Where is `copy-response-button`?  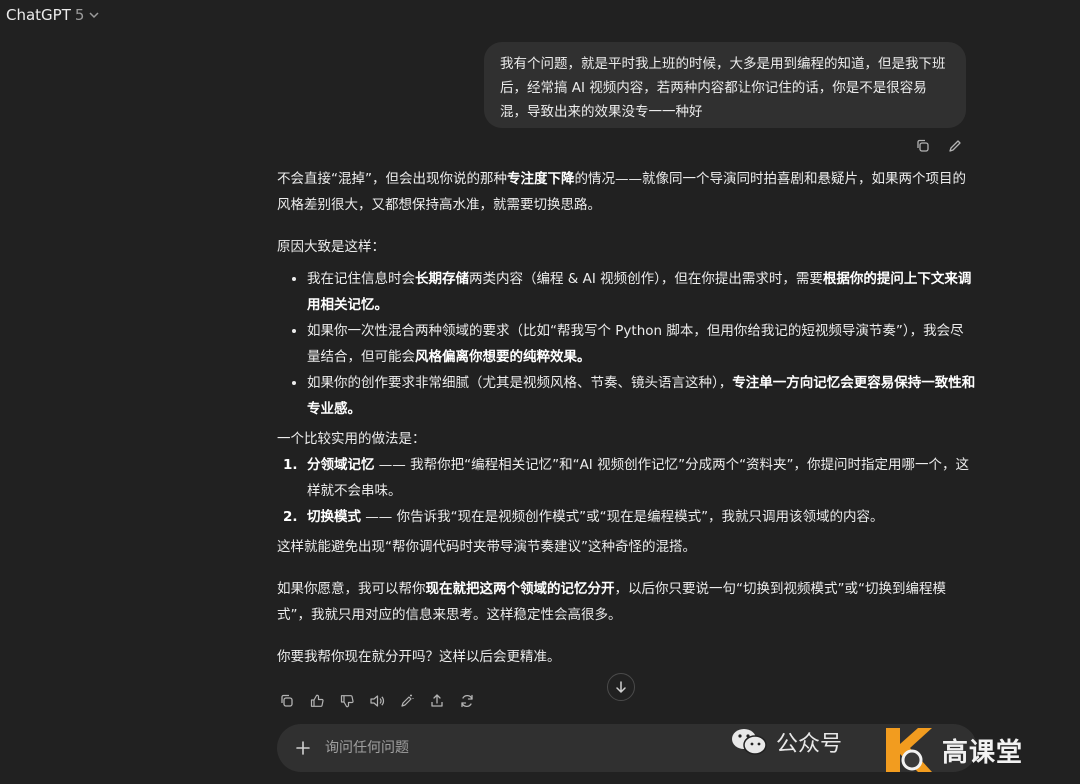
copy-response-button is located at coordinates (287, 701).